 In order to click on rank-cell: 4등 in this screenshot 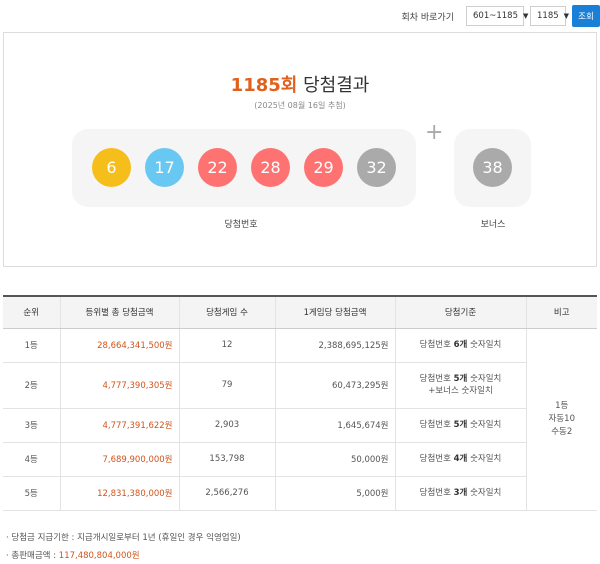, I will do `click(31, 459)`.